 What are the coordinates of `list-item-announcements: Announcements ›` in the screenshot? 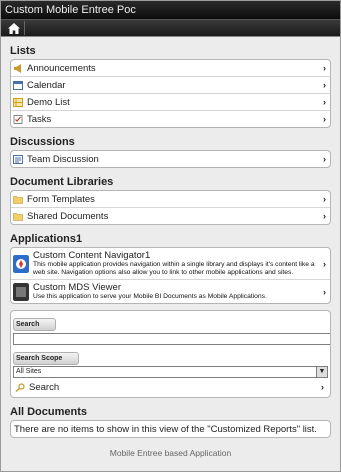 It's located at (170, 68).